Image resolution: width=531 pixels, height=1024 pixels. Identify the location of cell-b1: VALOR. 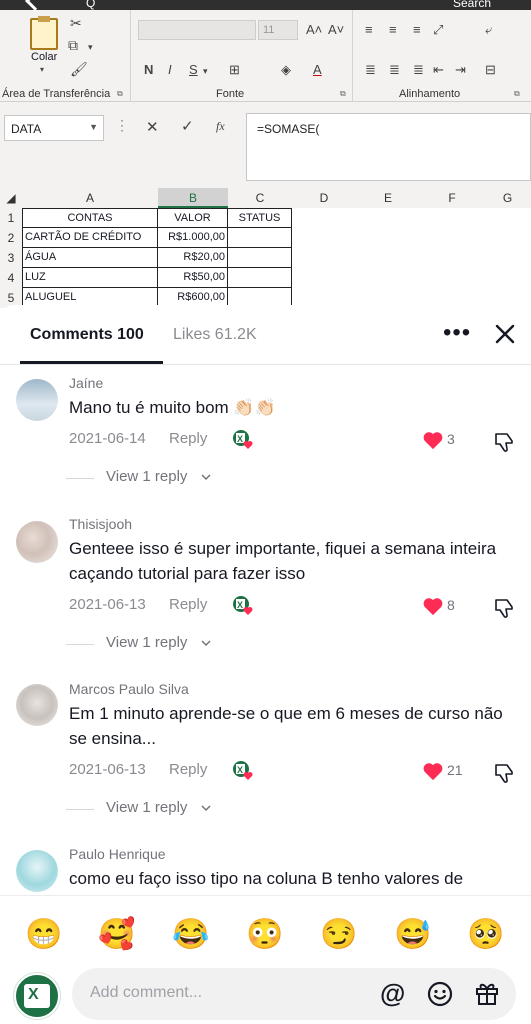
(193, 218).